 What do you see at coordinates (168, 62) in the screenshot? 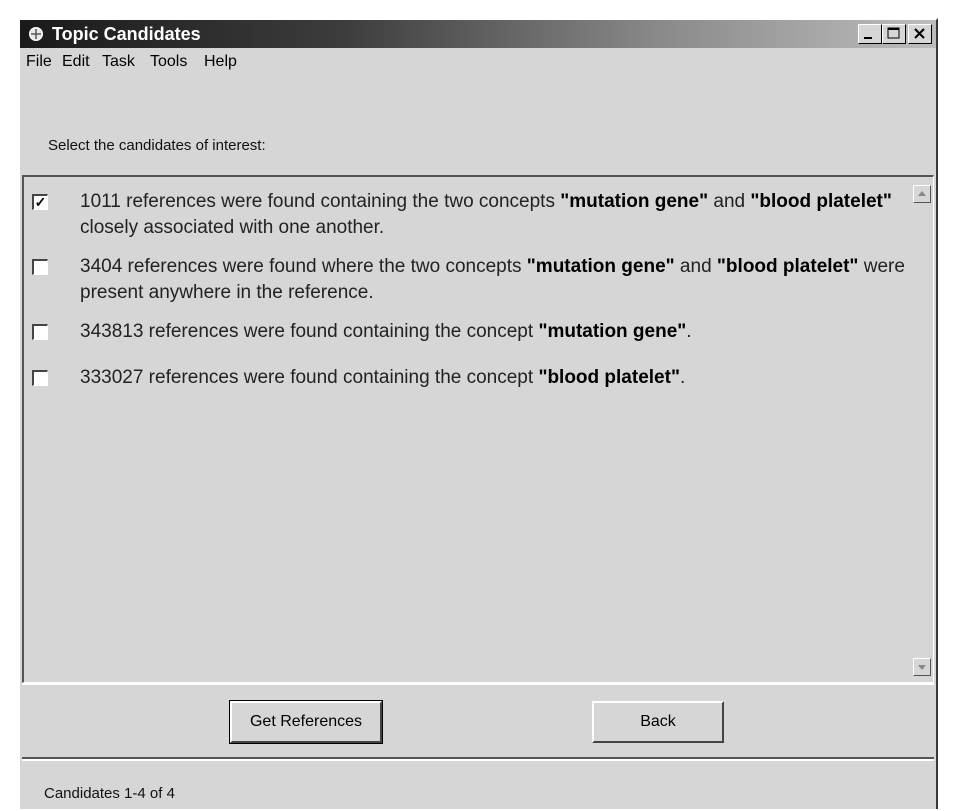
I see `menu-tools: Tools` at bounding box center [168, 62].